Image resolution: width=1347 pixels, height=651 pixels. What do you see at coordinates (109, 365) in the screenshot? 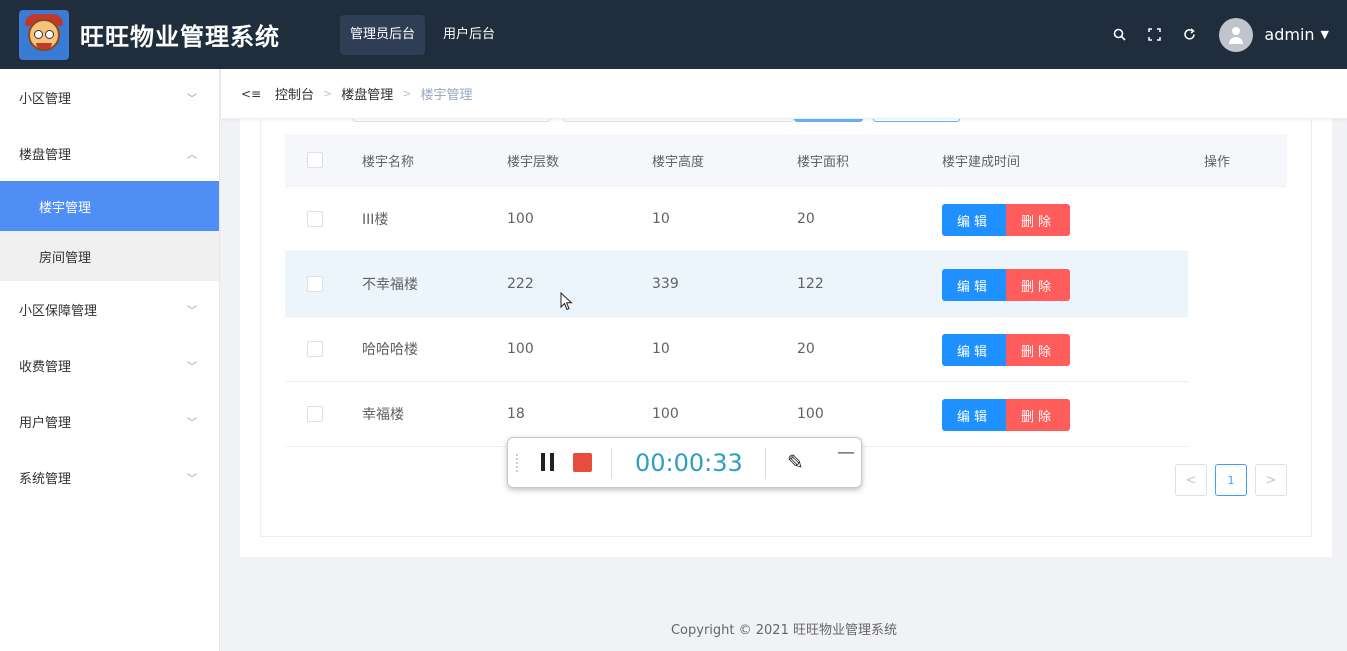
I see `sidebar-item-fees: 收费管理 ﹀` at bounding box center [109, 365].